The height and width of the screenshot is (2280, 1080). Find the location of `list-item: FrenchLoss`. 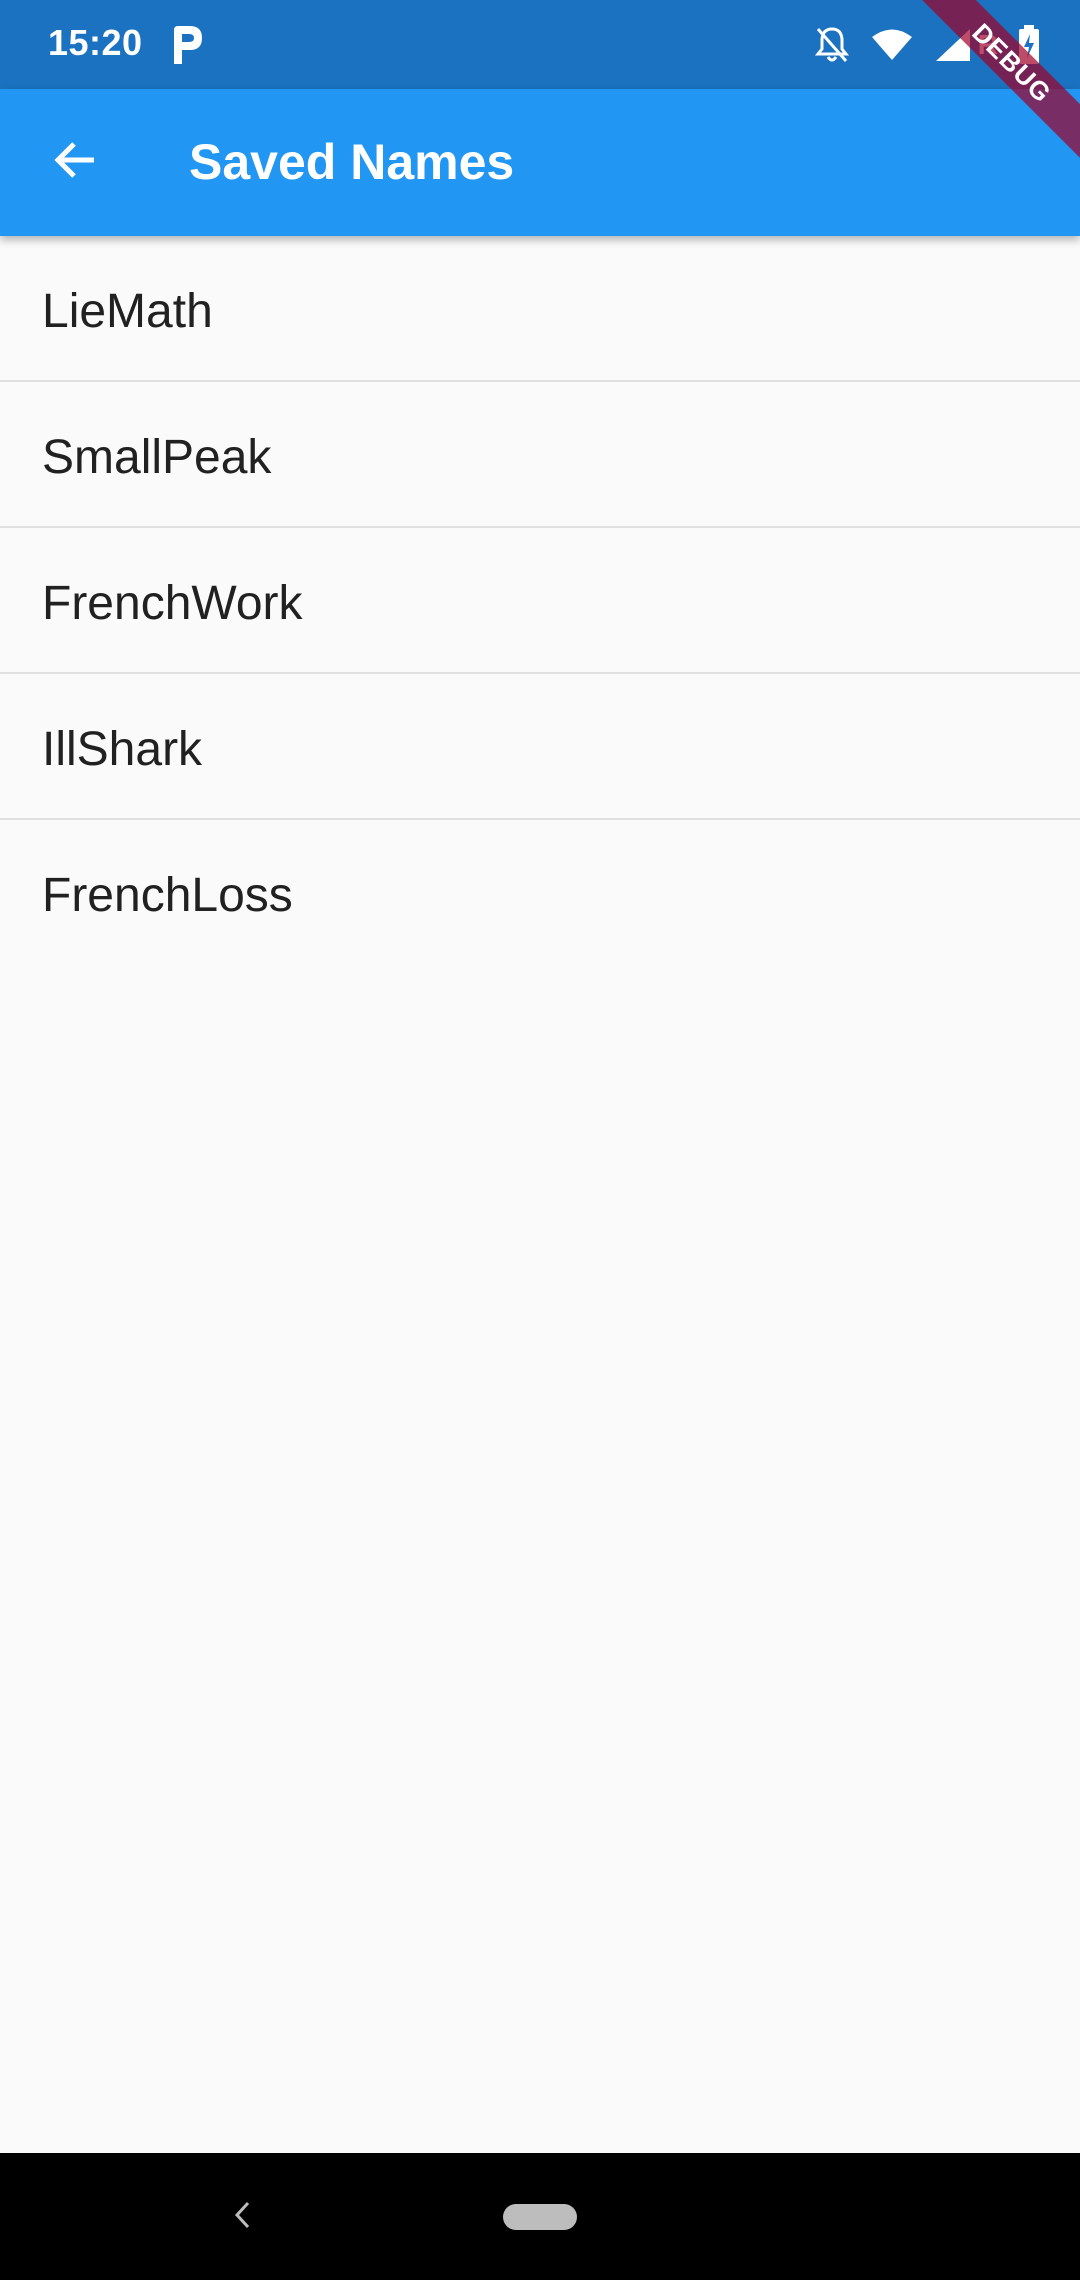

list-item: FrenchLoss is located at coordinates (540, 893).